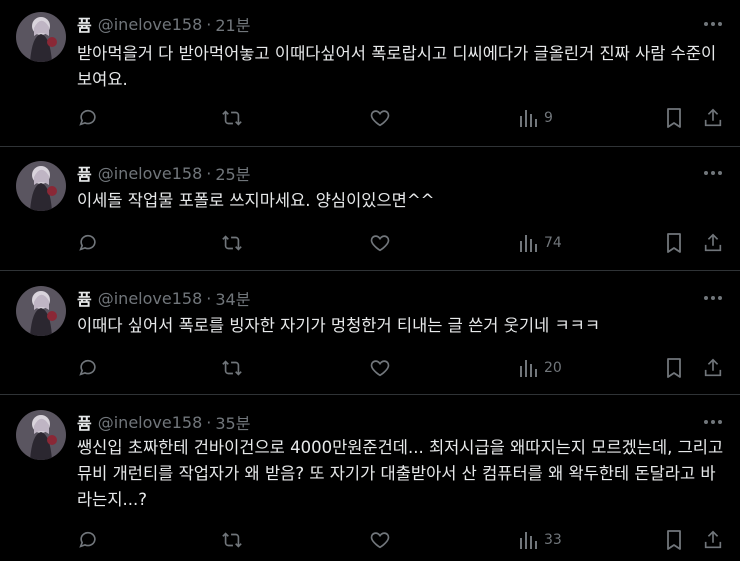 The width and height of the screenshot is (740, 561). I want to click on views-count: 33, so click(553, 540).